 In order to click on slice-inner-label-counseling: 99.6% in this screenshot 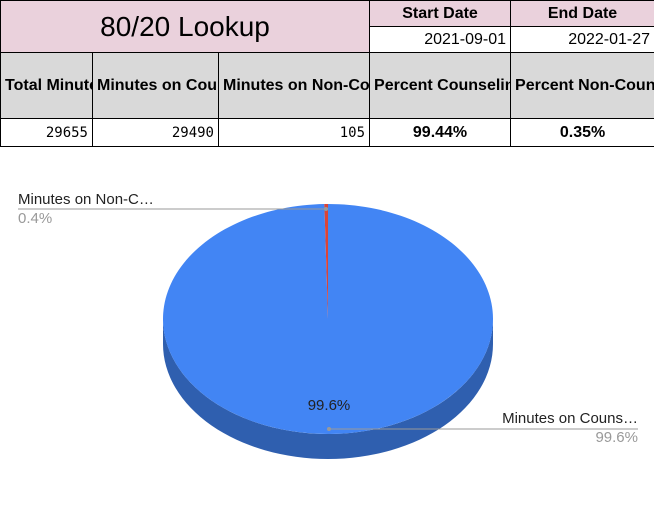, I will do `click(329, 405)`.